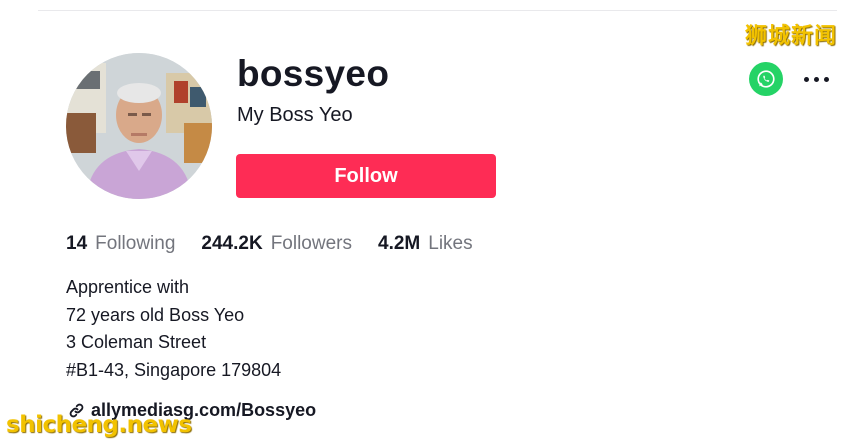 Image resolution: width=851 pixels, height=448 pixels. I want to click on stat-value: 4.2M, so click(399, 243).